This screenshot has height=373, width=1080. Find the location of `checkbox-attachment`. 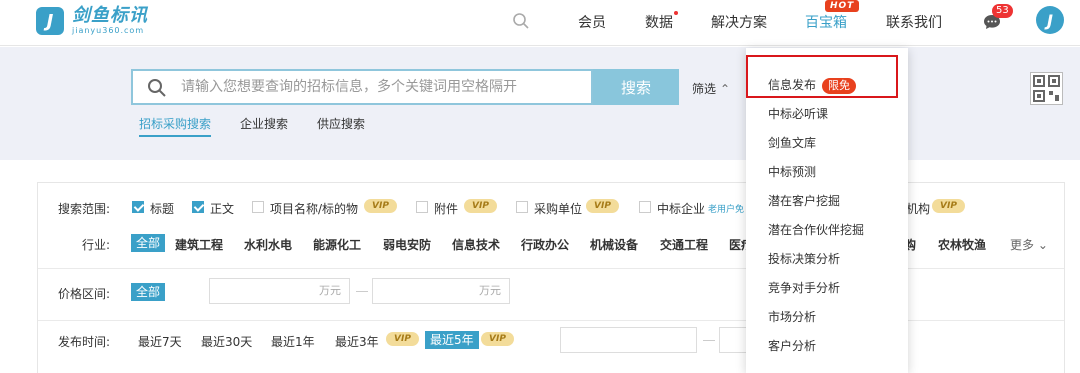

checkbox-attachment is located at coordinates (422, 207).